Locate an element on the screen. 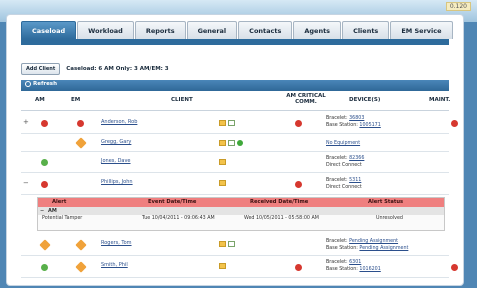 This screenshot has width=477, height=288. alert-status: Unresolved is located at coordinates (389, 218).